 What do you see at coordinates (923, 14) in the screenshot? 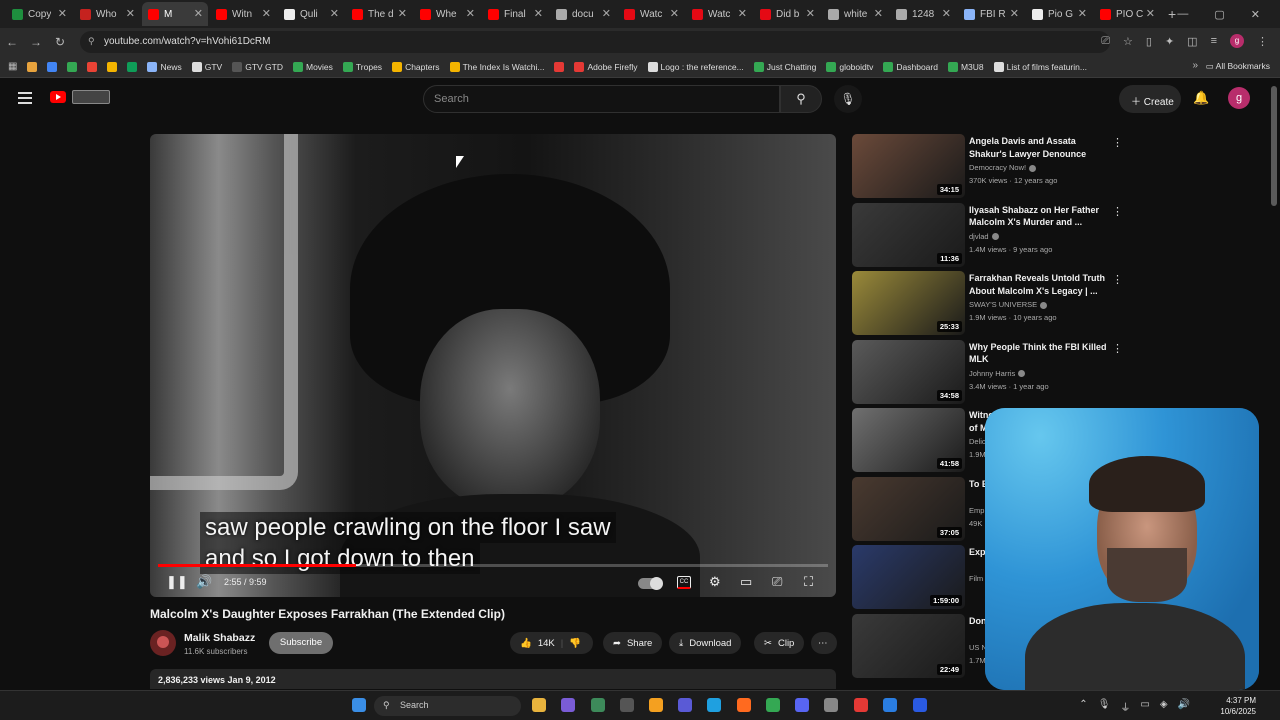
I see `browser-tab: 1248 ✕` at bounding box center [923, 14].